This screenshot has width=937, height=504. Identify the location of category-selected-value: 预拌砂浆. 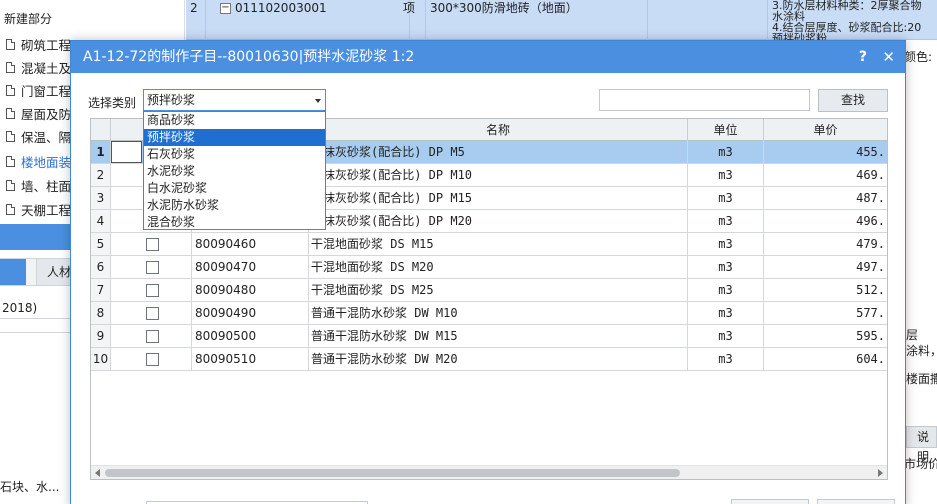
(171, 100).